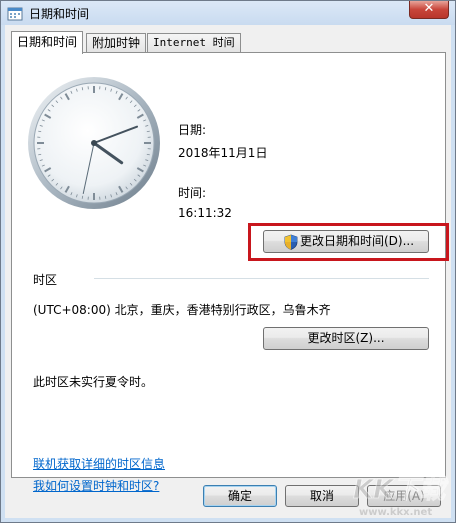 The width and height of the screenshot is (456, 523). Describe the element at coordinates (93, 382) in the screenshot. I see `dst-note: 此时区未实行夏令时。` at that location.